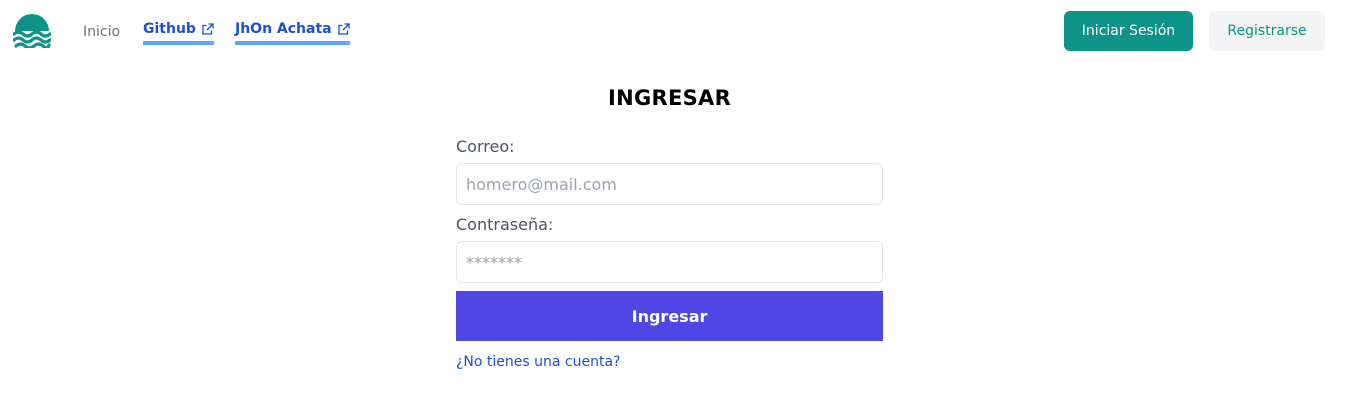 This screenshot has width=1345, height=403. What do you see at coordinates (1267, 31) in the screenshot?
I see `register-button: Registrarse` at bounding box center [1267, 31].